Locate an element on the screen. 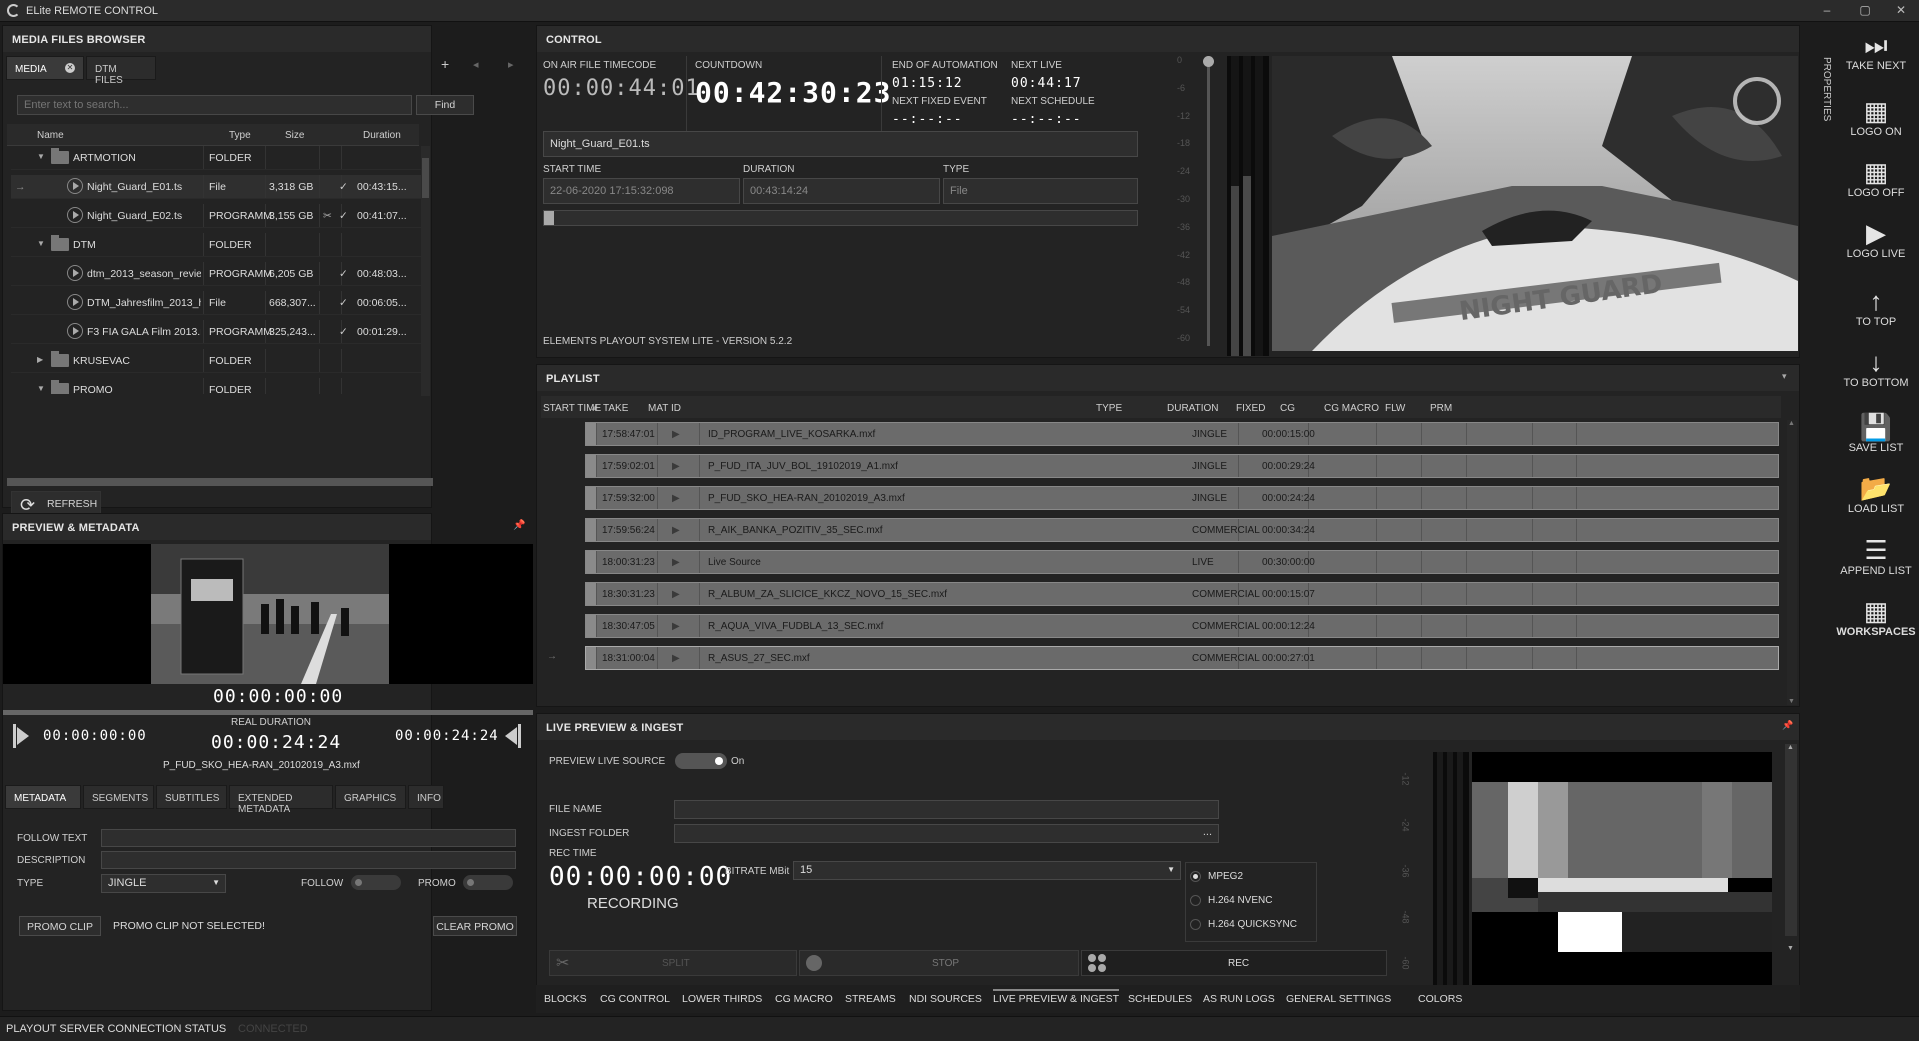 The image size is (1919, 1041). tab-dtm-files: DTM FILES is located at coordinates (121, 71).